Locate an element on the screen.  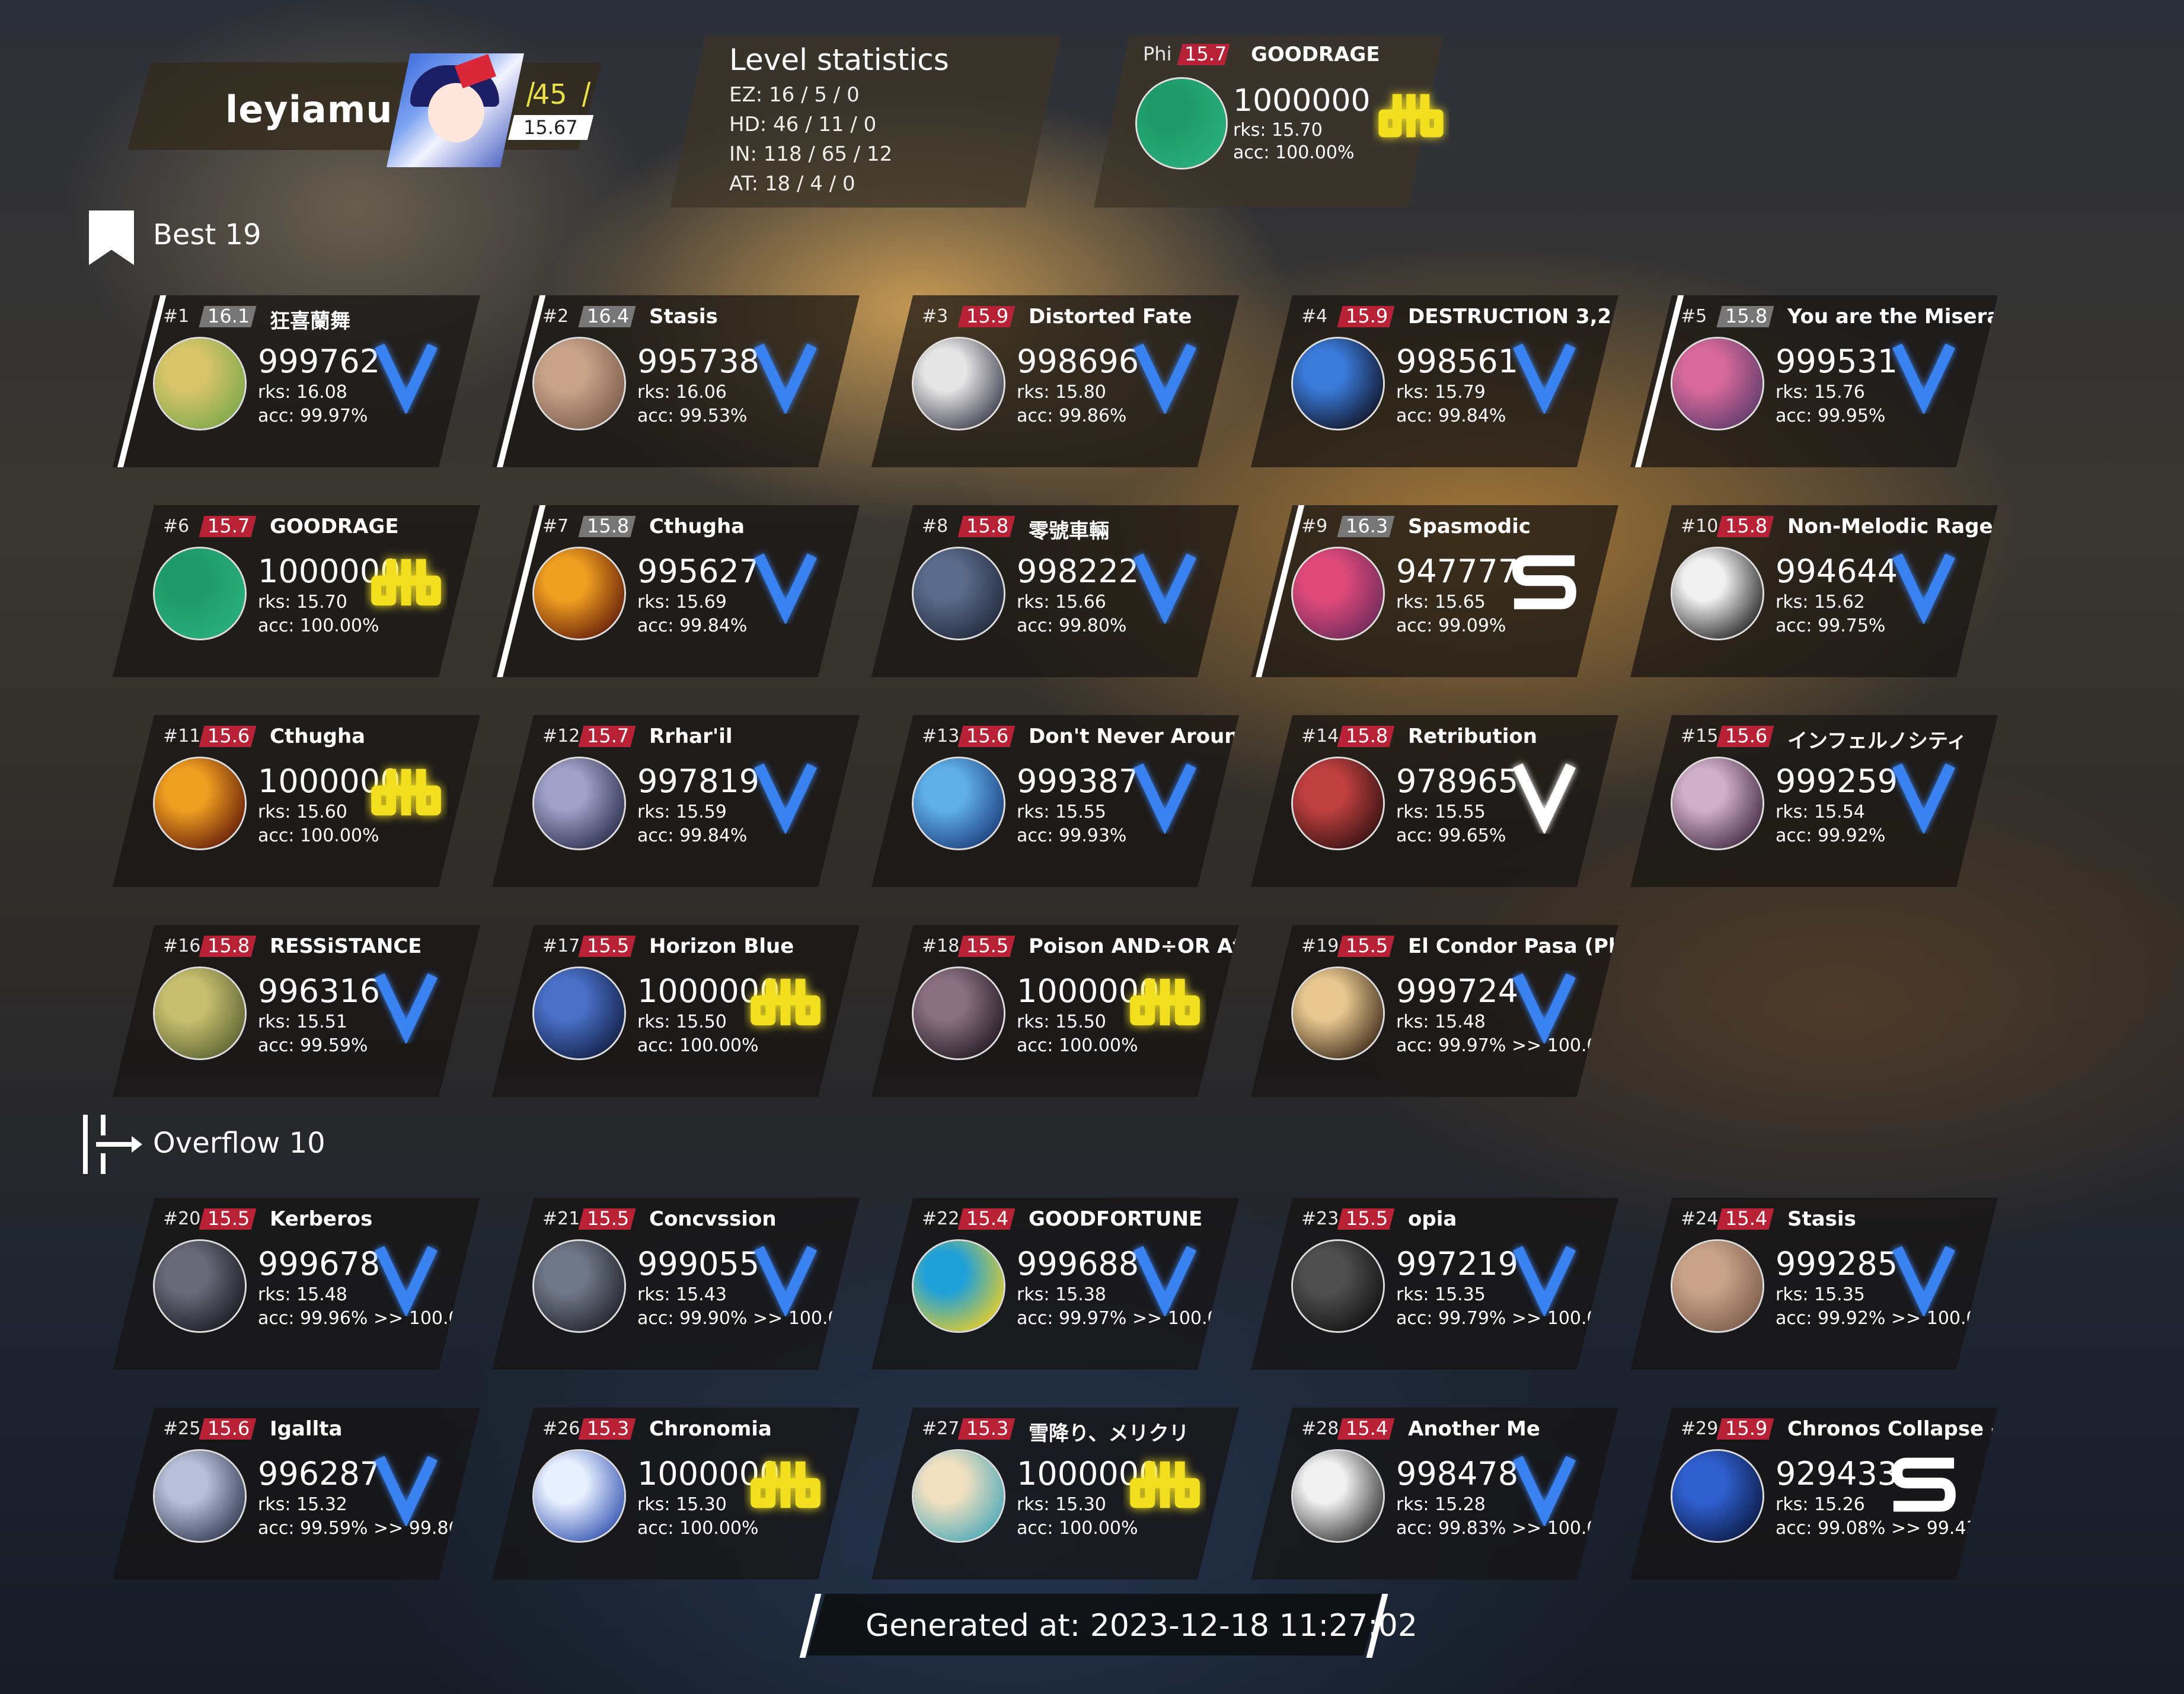
player-avatar is located at coordinates (456, 110).